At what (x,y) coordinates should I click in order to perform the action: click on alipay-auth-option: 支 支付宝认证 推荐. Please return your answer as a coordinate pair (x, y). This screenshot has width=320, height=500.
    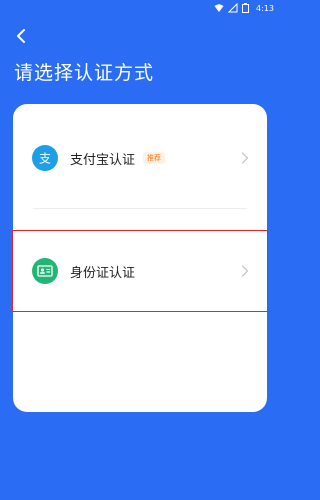
    Looking at the image, I should click on (140, 158).